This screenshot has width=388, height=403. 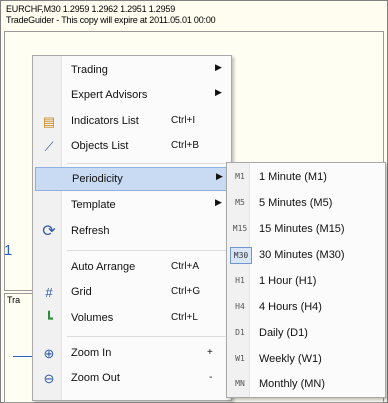 What do you see at coordinates (240, 358) in the screenshot?
I see `period-code-icon: W1` at bounding box center [240, 358].